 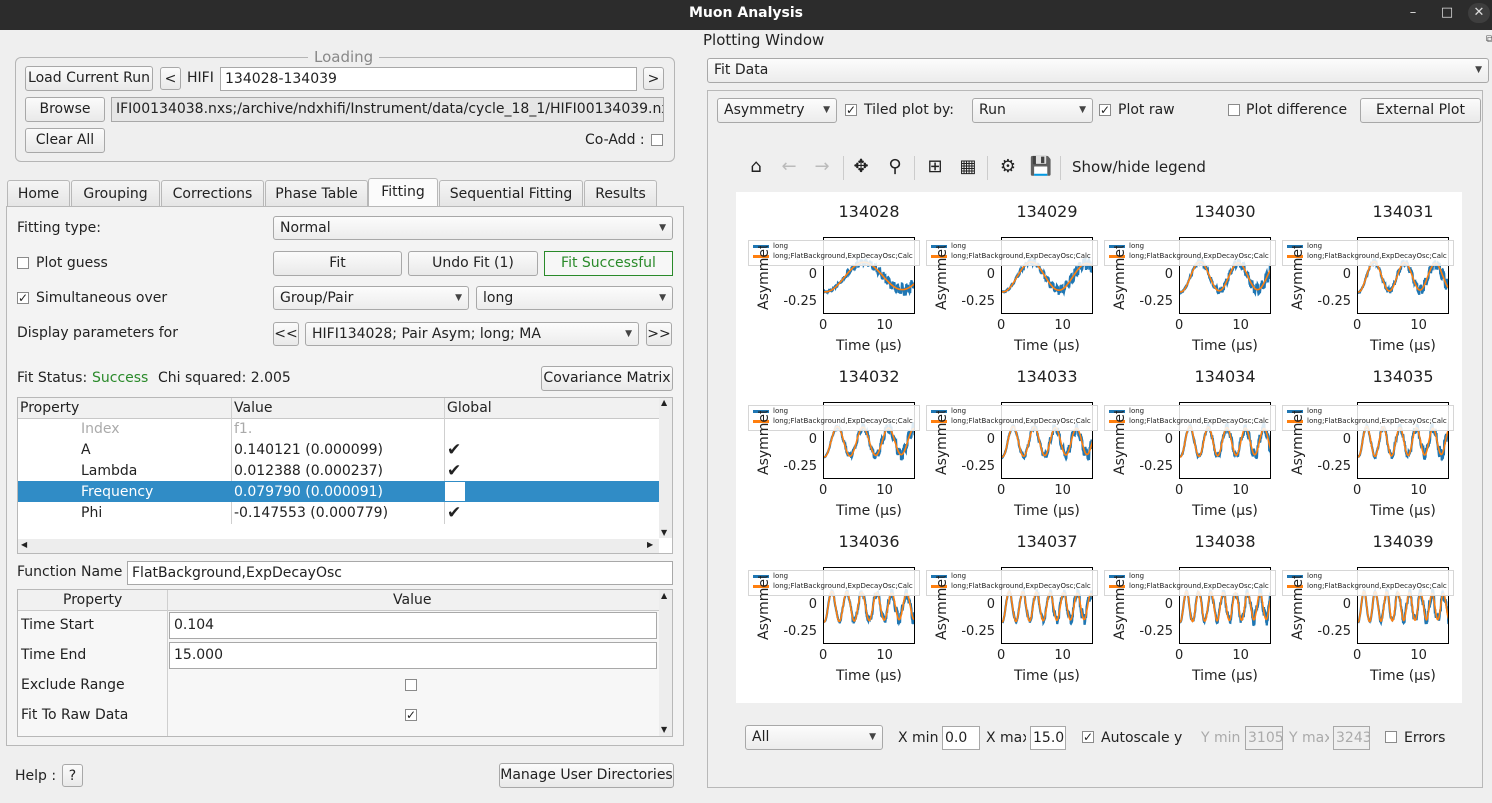 What do you see at coordinates (814, 737) in the screenshot?
I see `plot-selector-select: All ▼` at bounding box center [814, 737].